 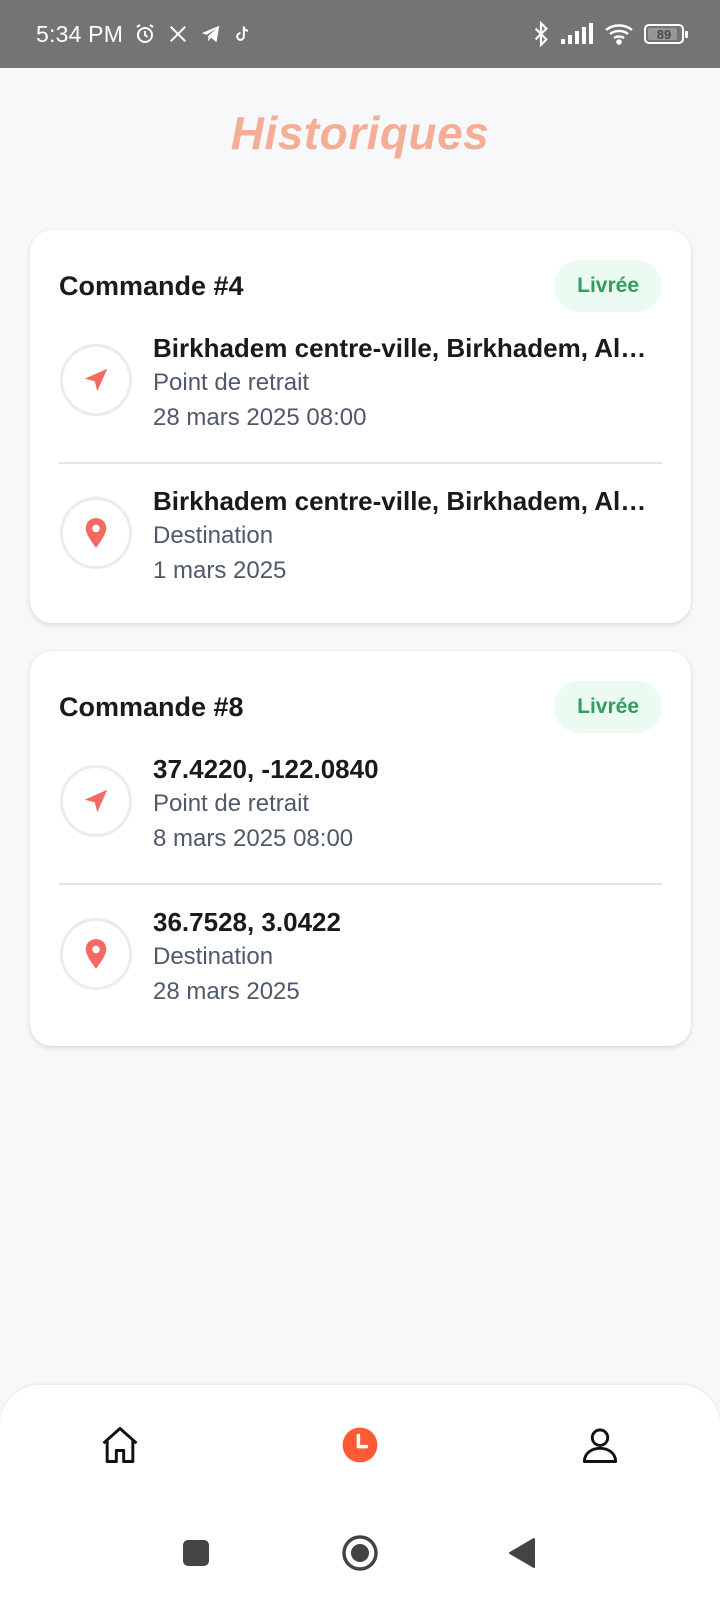 I want to click on order-title: Commande #8, so click(x=151, y=706).